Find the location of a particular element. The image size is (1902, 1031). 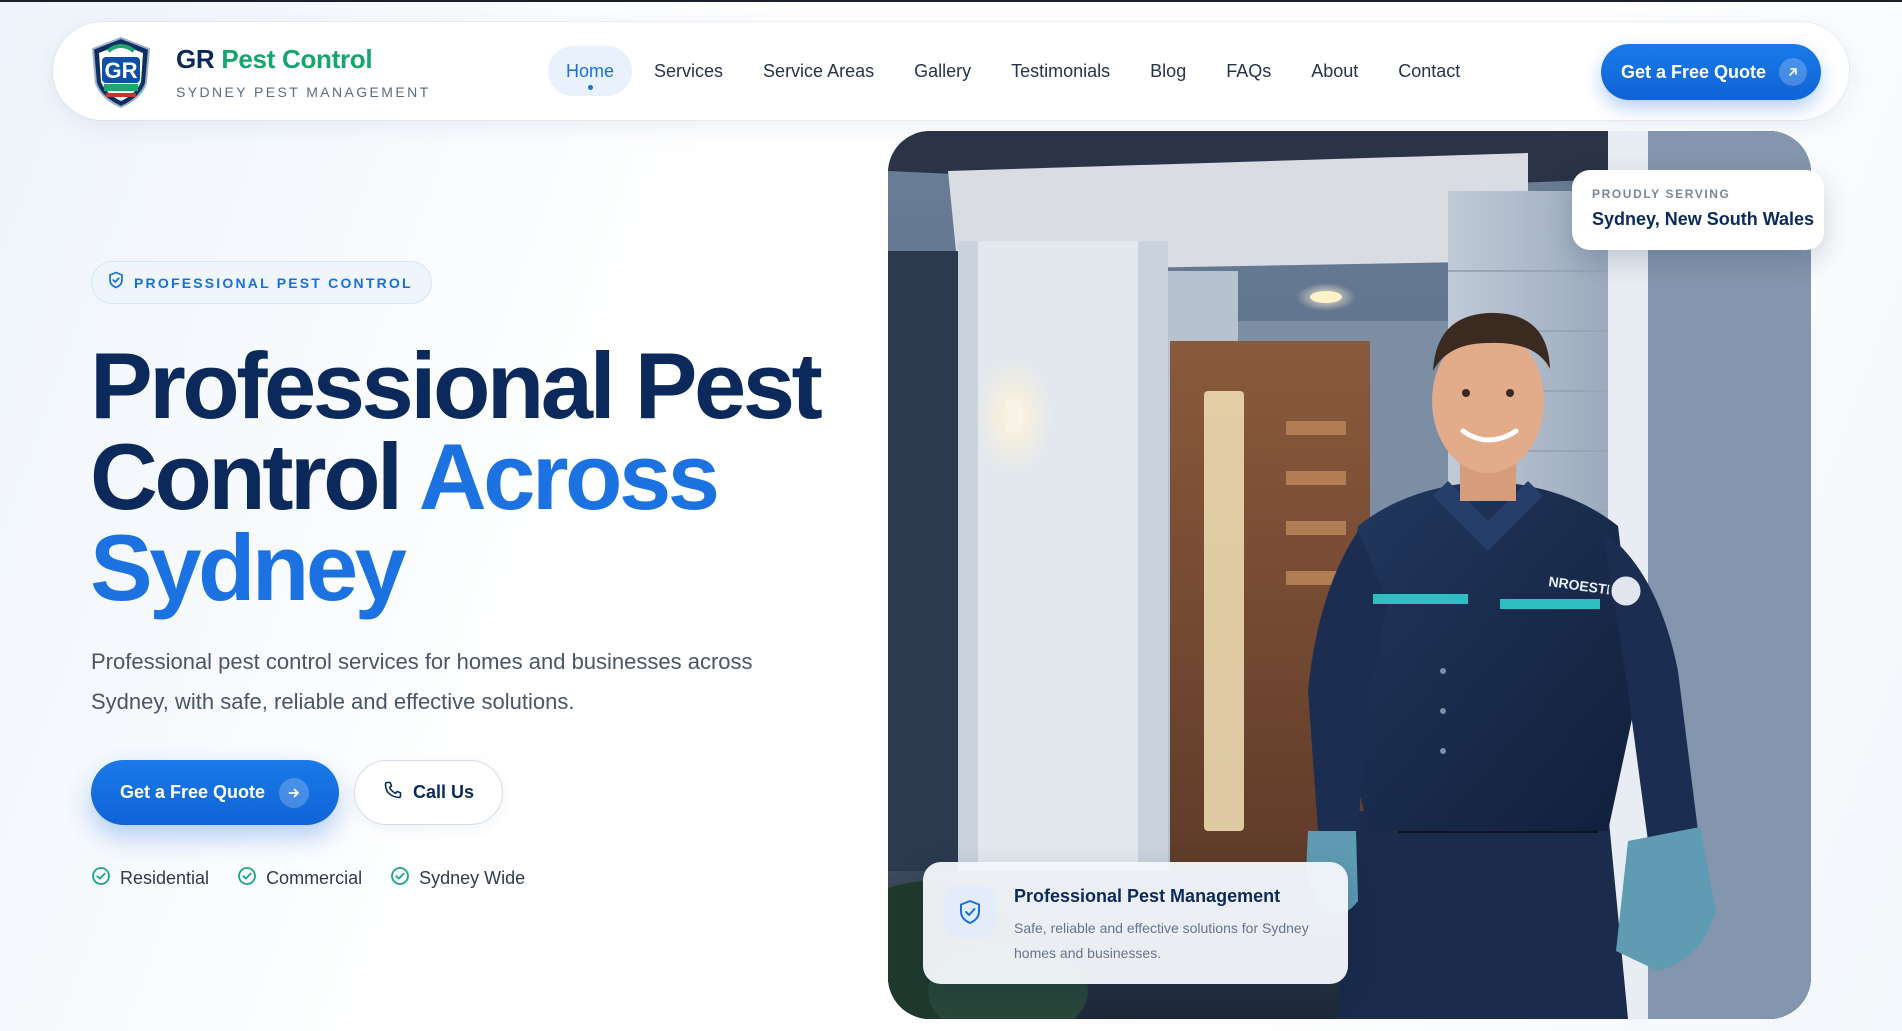

feature-label: Commercial is located at coordinates (314, 878).